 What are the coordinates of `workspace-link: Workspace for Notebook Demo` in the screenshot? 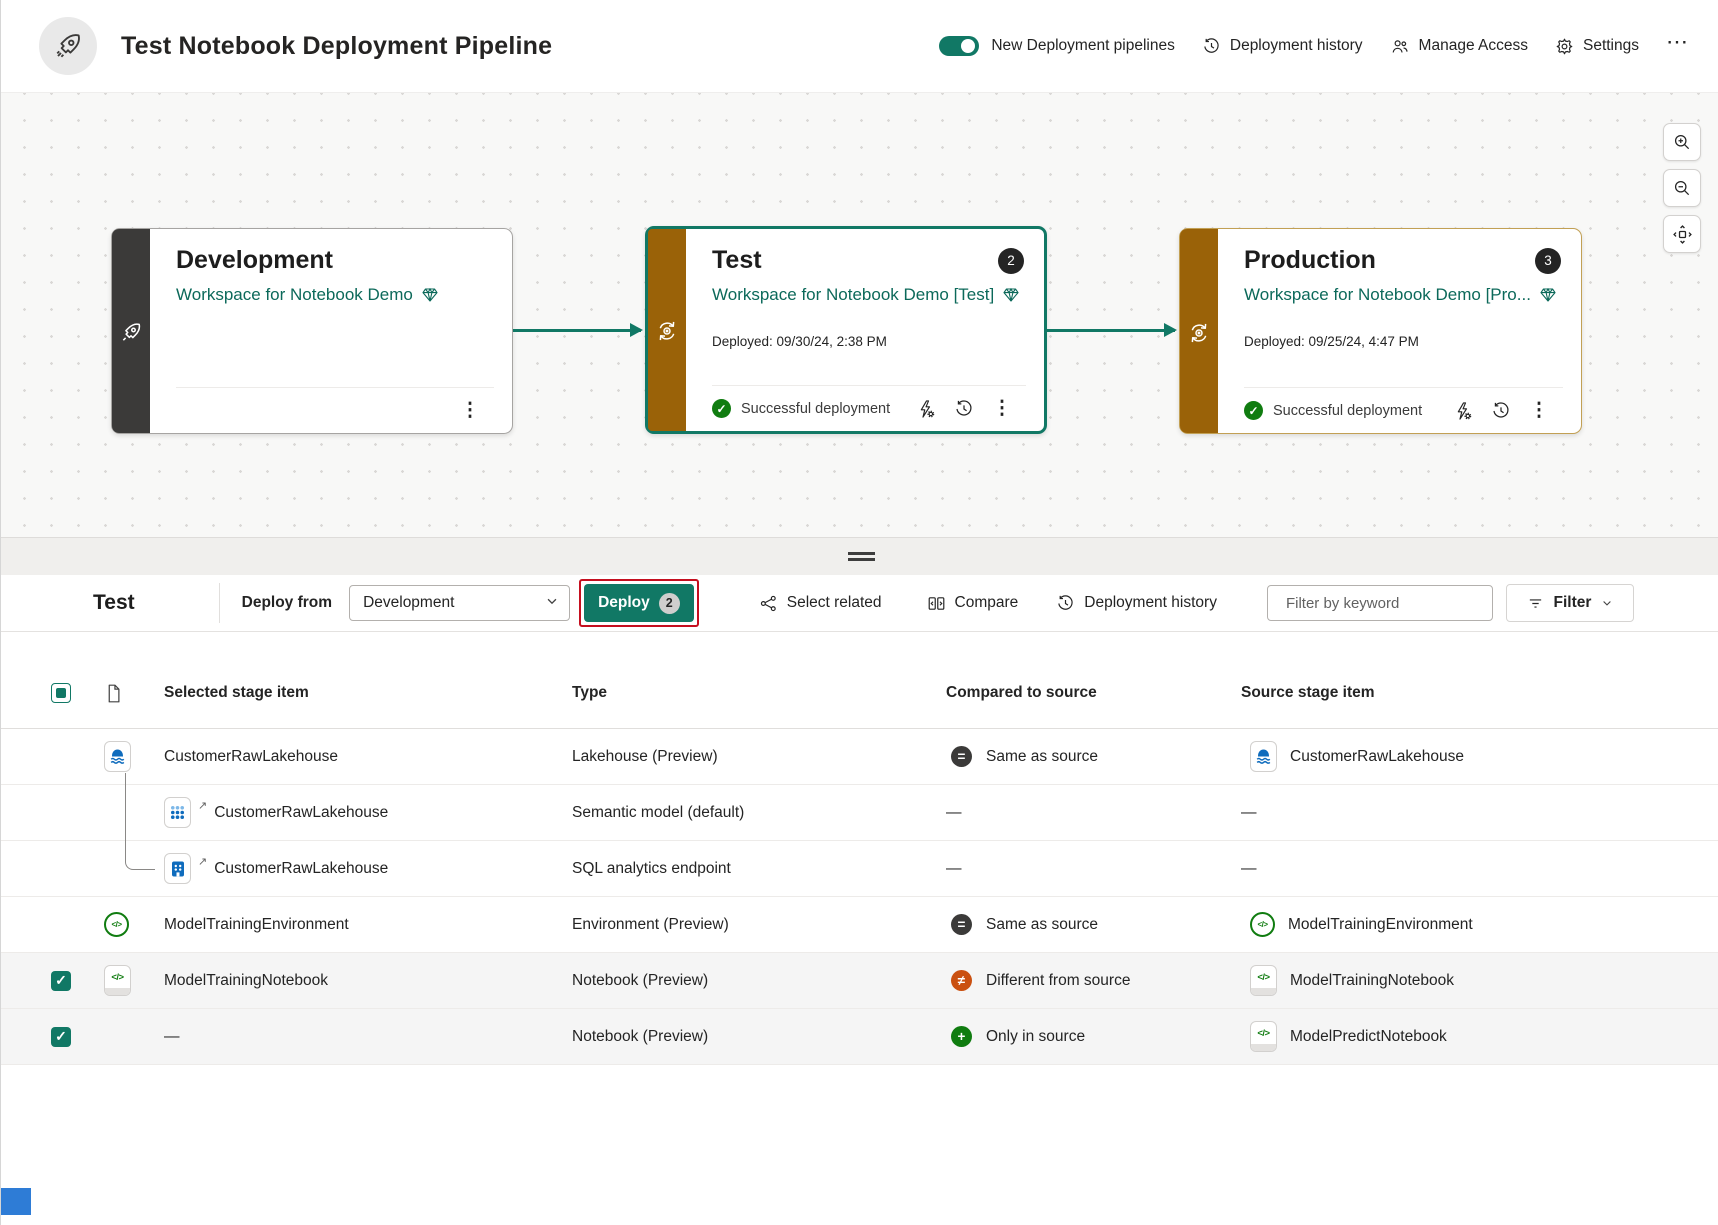 It's located at (335, 295).